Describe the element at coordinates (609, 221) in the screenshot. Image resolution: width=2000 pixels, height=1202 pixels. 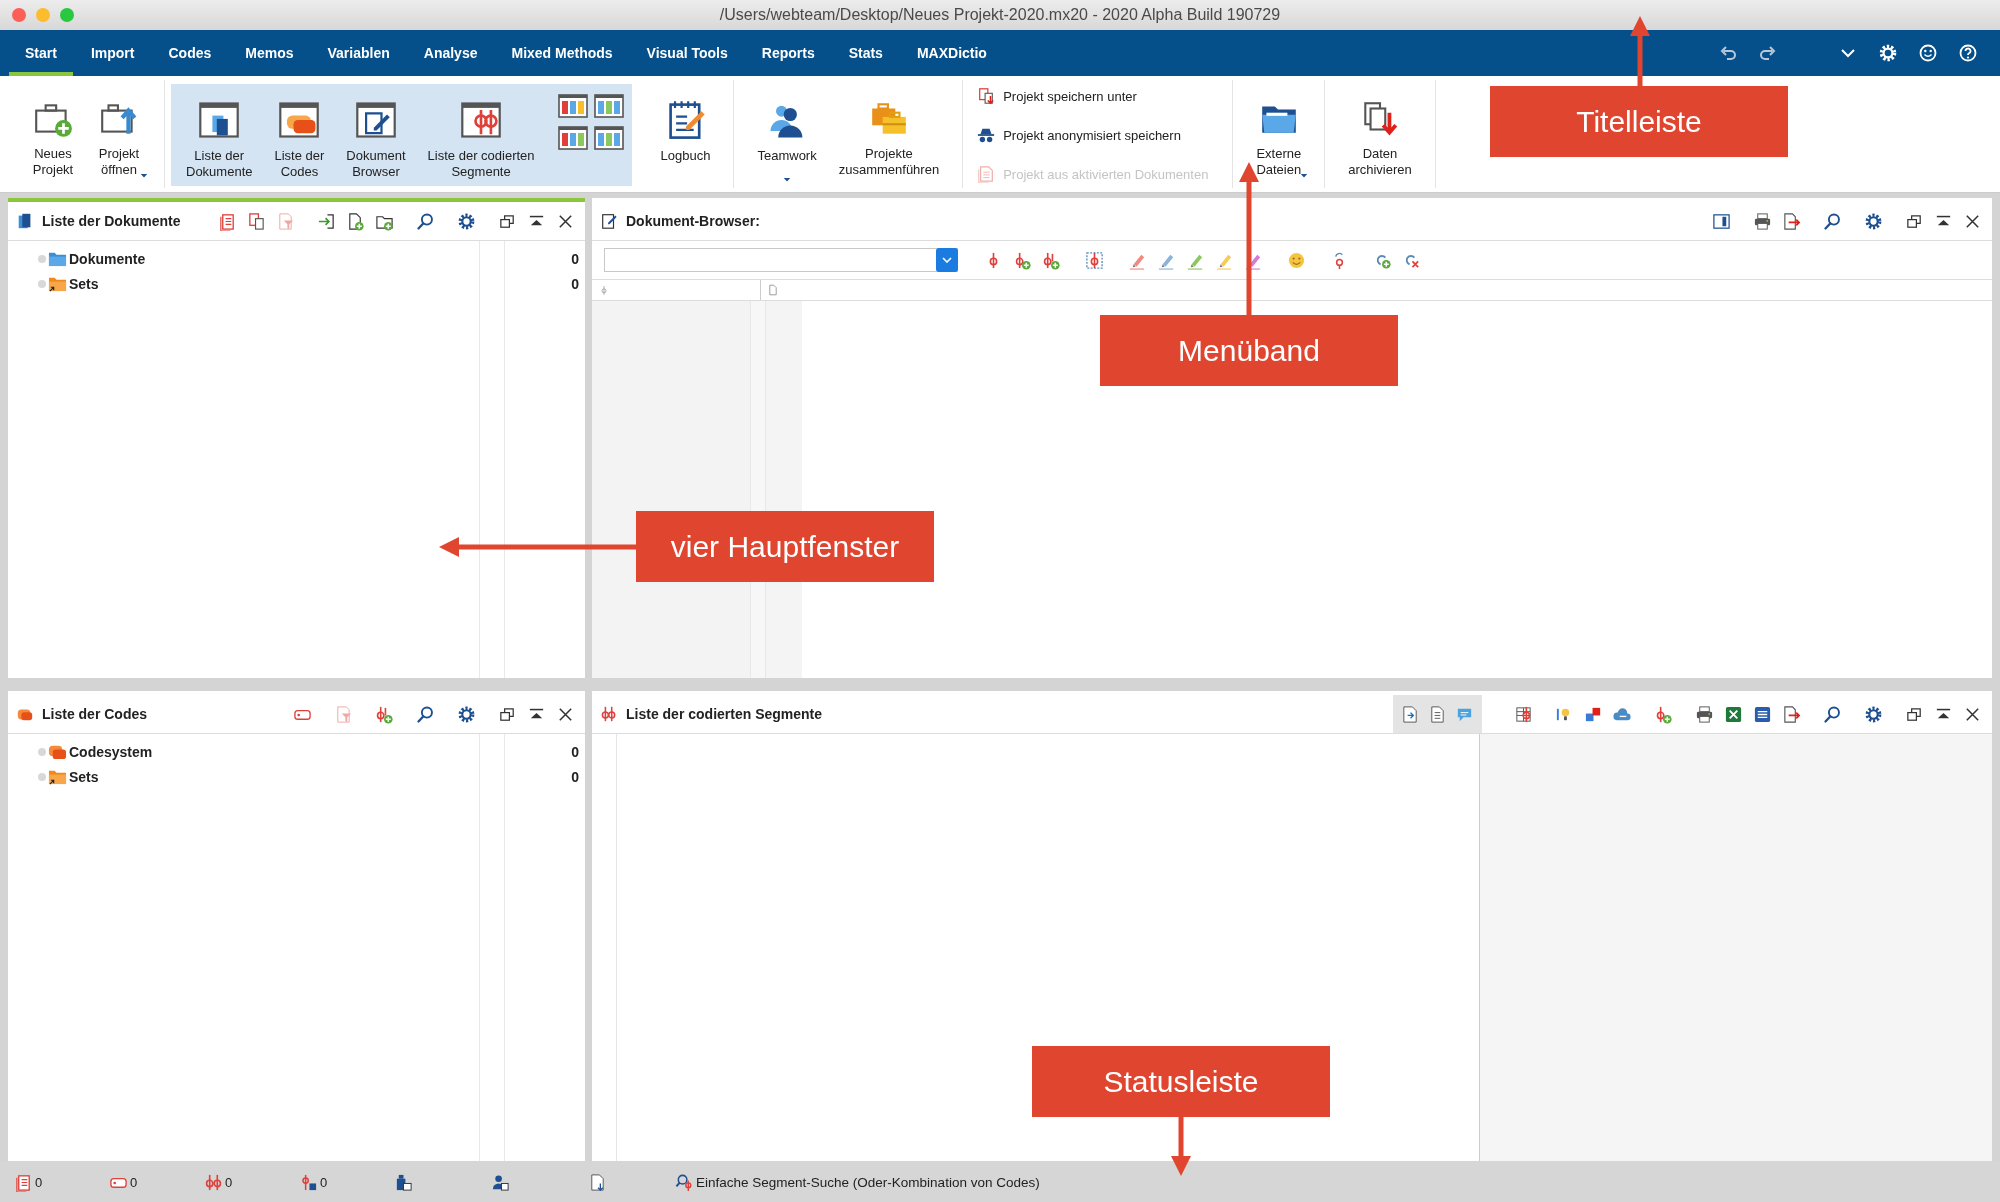
I see `edit-document-icon` at that location.